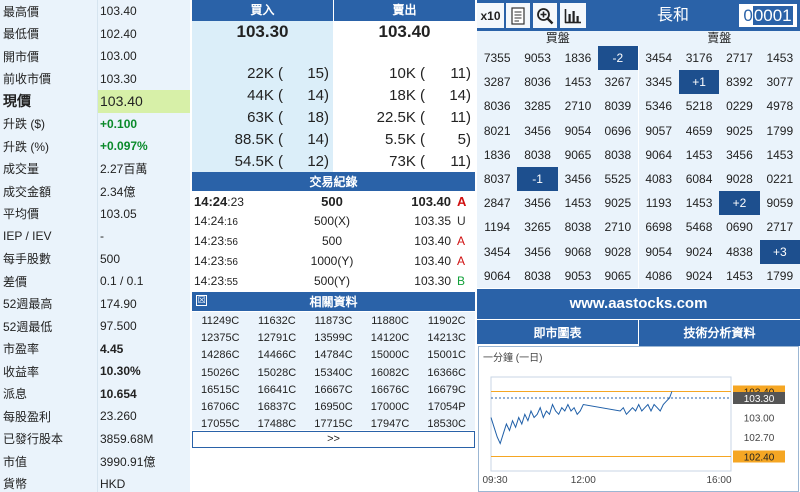  Describe the element at coordinates (220, 407) in the screenshot. I see `related-warrant-link: 16706C` at that location.